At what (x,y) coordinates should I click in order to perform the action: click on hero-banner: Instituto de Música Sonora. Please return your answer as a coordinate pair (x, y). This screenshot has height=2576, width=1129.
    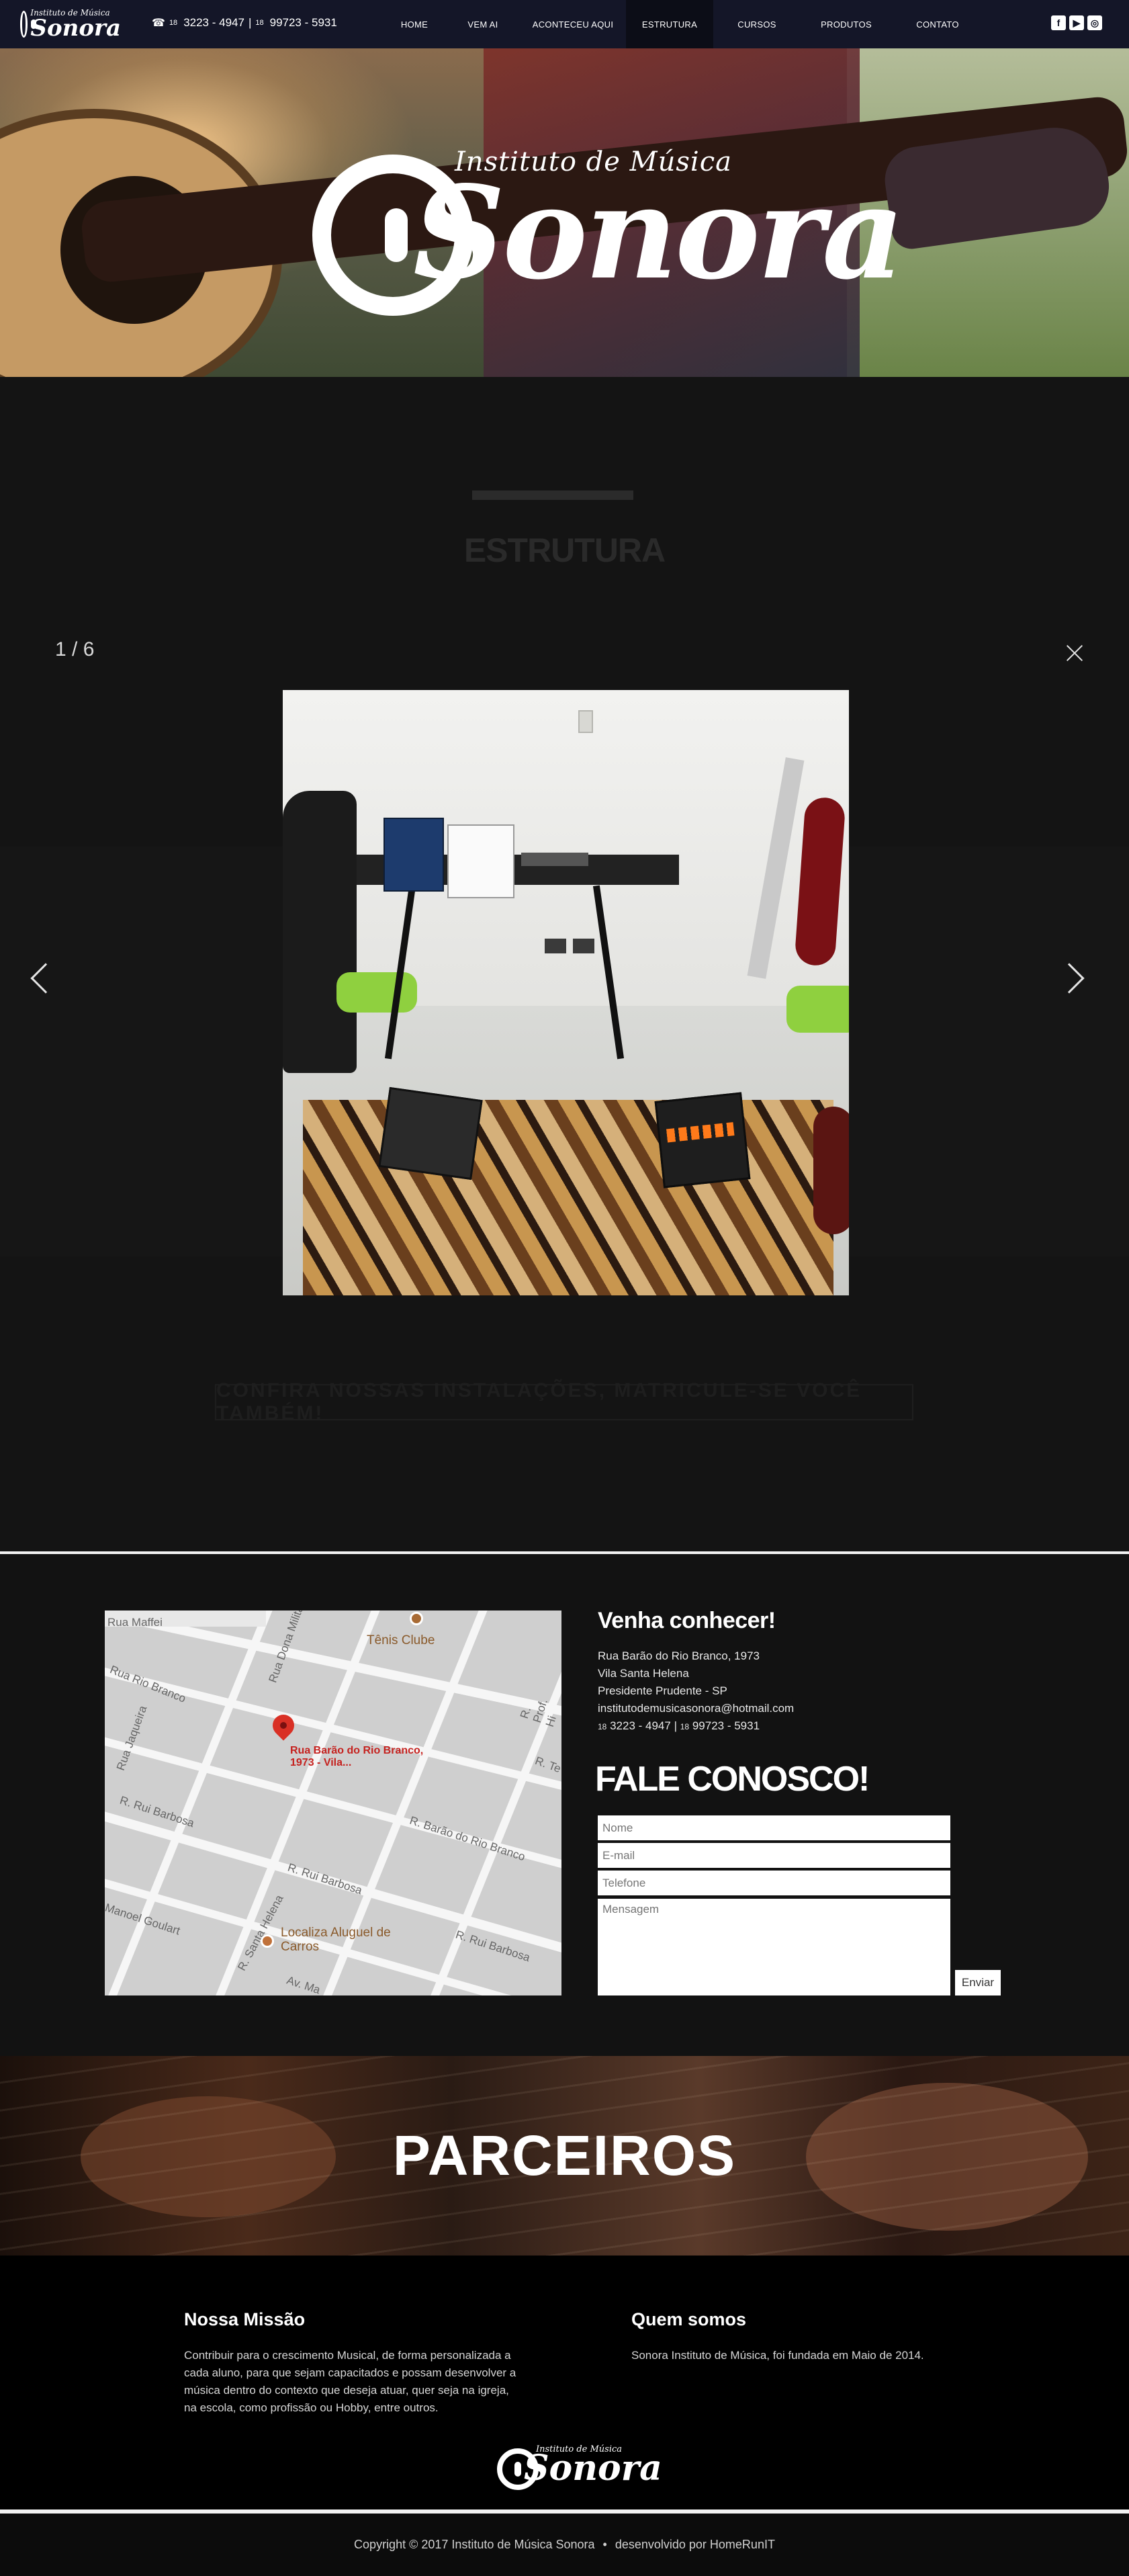
    Looking at the image, I should click on (564, 212).